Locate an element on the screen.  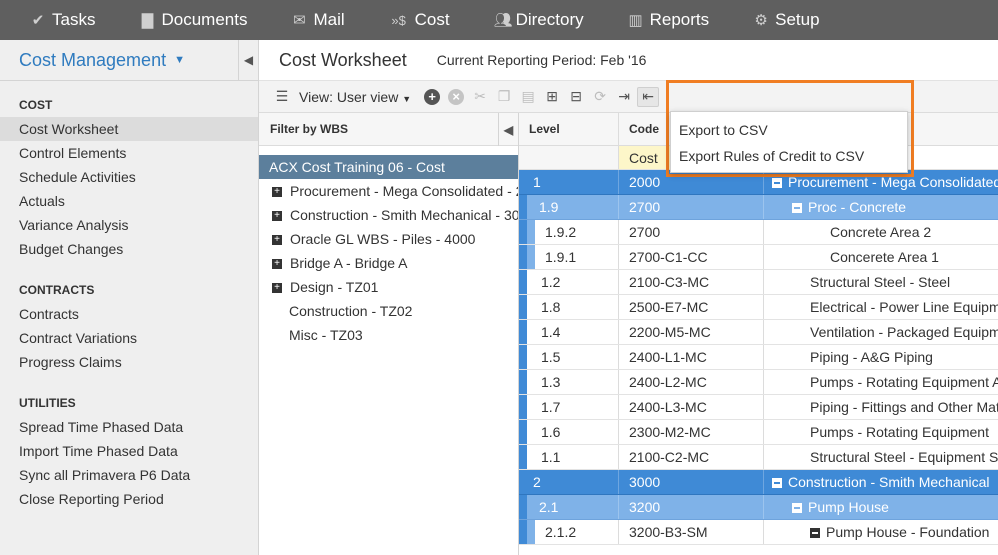
column-header-level: Level is located at coordinates (569, 129).